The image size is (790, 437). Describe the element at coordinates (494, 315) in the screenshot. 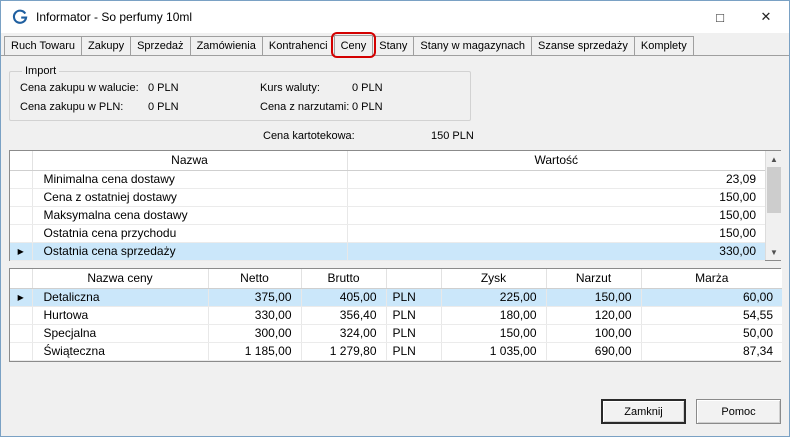

I see `cell-zysk: 180,00` at that location.